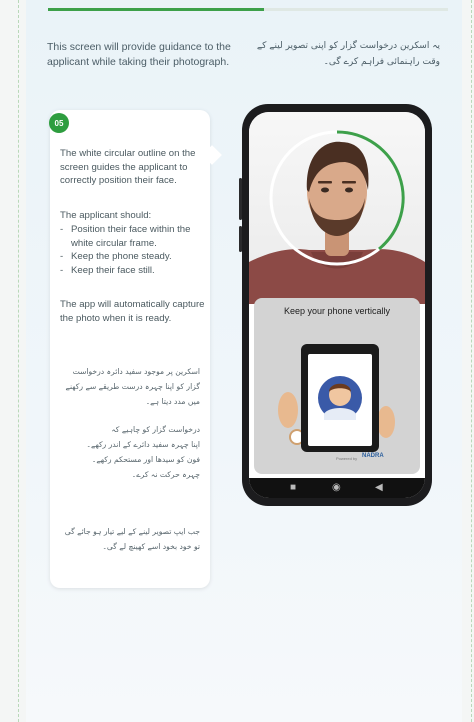  I want to click on home-icon: ◉, so click(336, 488).